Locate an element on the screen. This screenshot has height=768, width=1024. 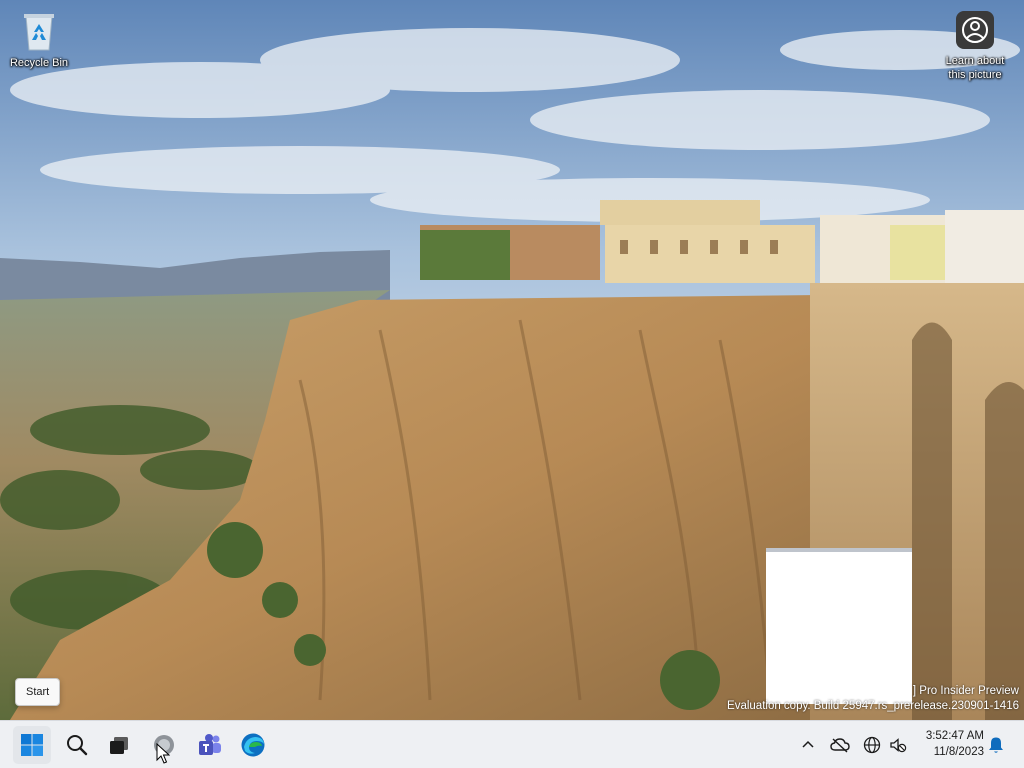
search-button is located at coordinates (77, 745).